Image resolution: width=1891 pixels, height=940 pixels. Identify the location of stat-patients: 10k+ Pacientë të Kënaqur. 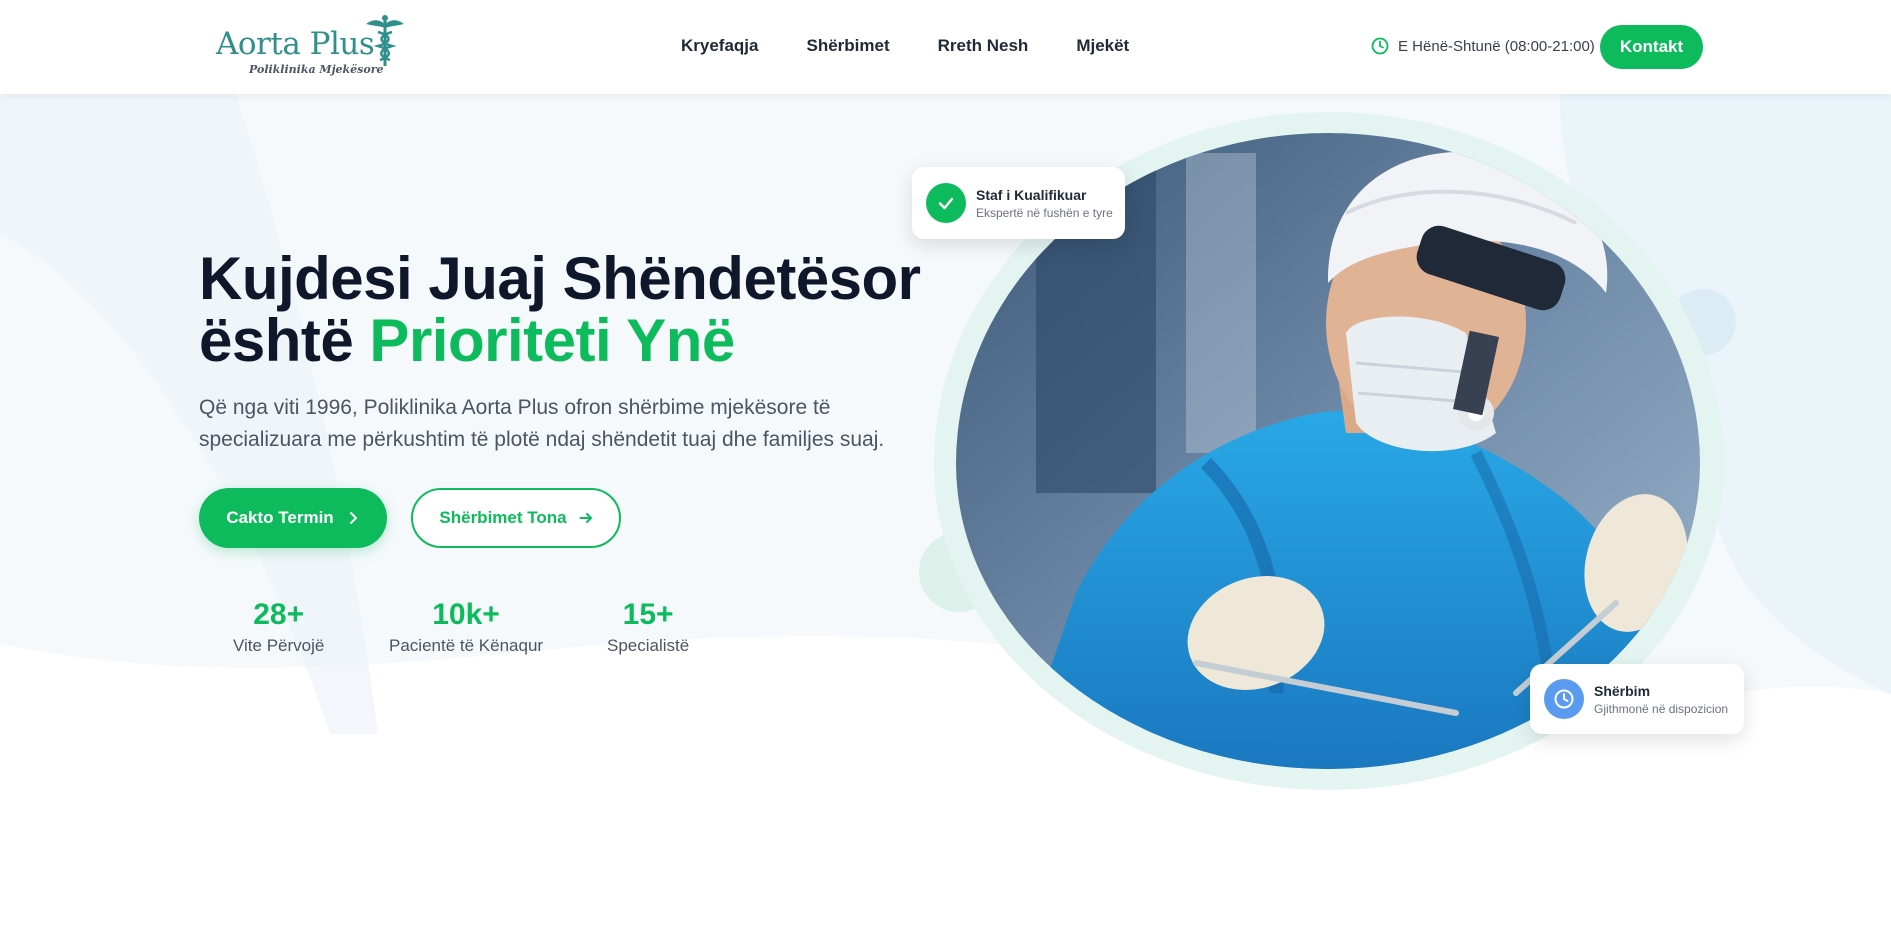
(466, 627).